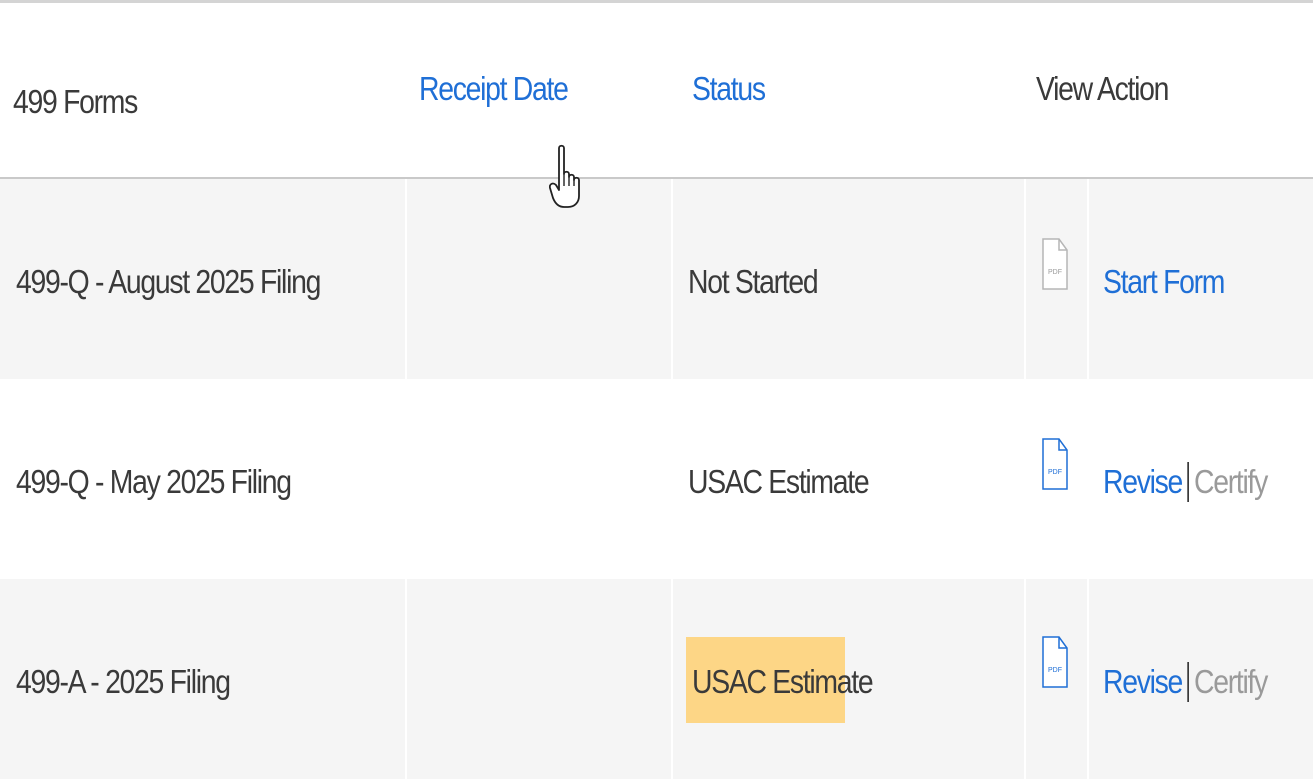 The height and width of the screenshot is (779, 1313). What do you see at coordinates (154, 481) in the screenshot?
I see `form-name: 499-Q - May 2025 Filing` at bounding box center [154, 481].